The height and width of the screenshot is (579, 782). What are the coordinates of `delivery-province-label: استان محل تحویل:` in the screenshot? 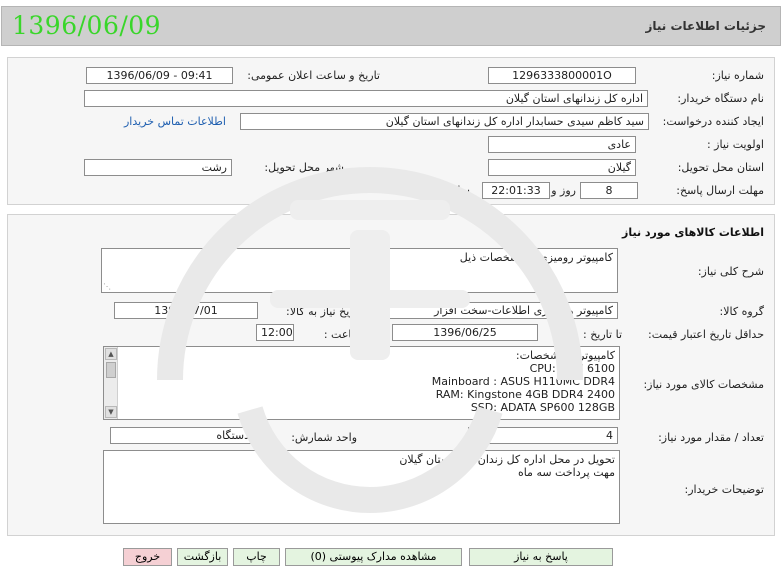 It's located at (720, 167).